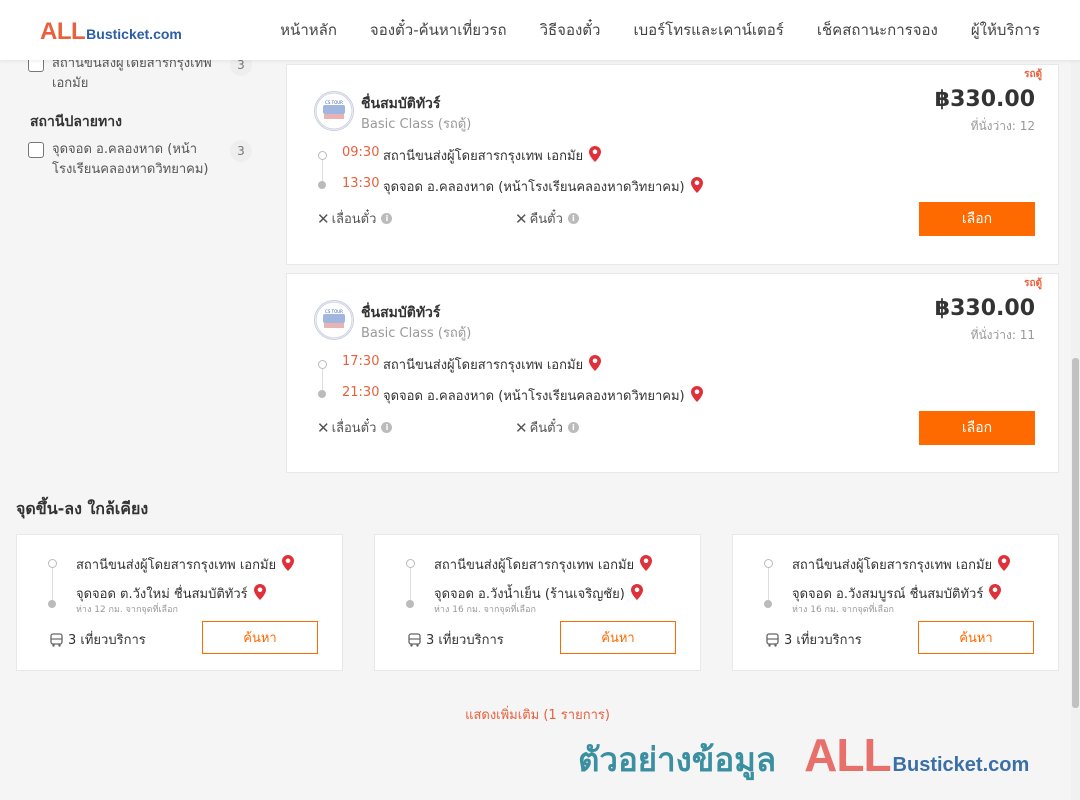 Image resolution: width=1080 pixels, height=800 pixels. I want to click on nav-operators: ผู้ให้บริการ, so click(1005, 30).